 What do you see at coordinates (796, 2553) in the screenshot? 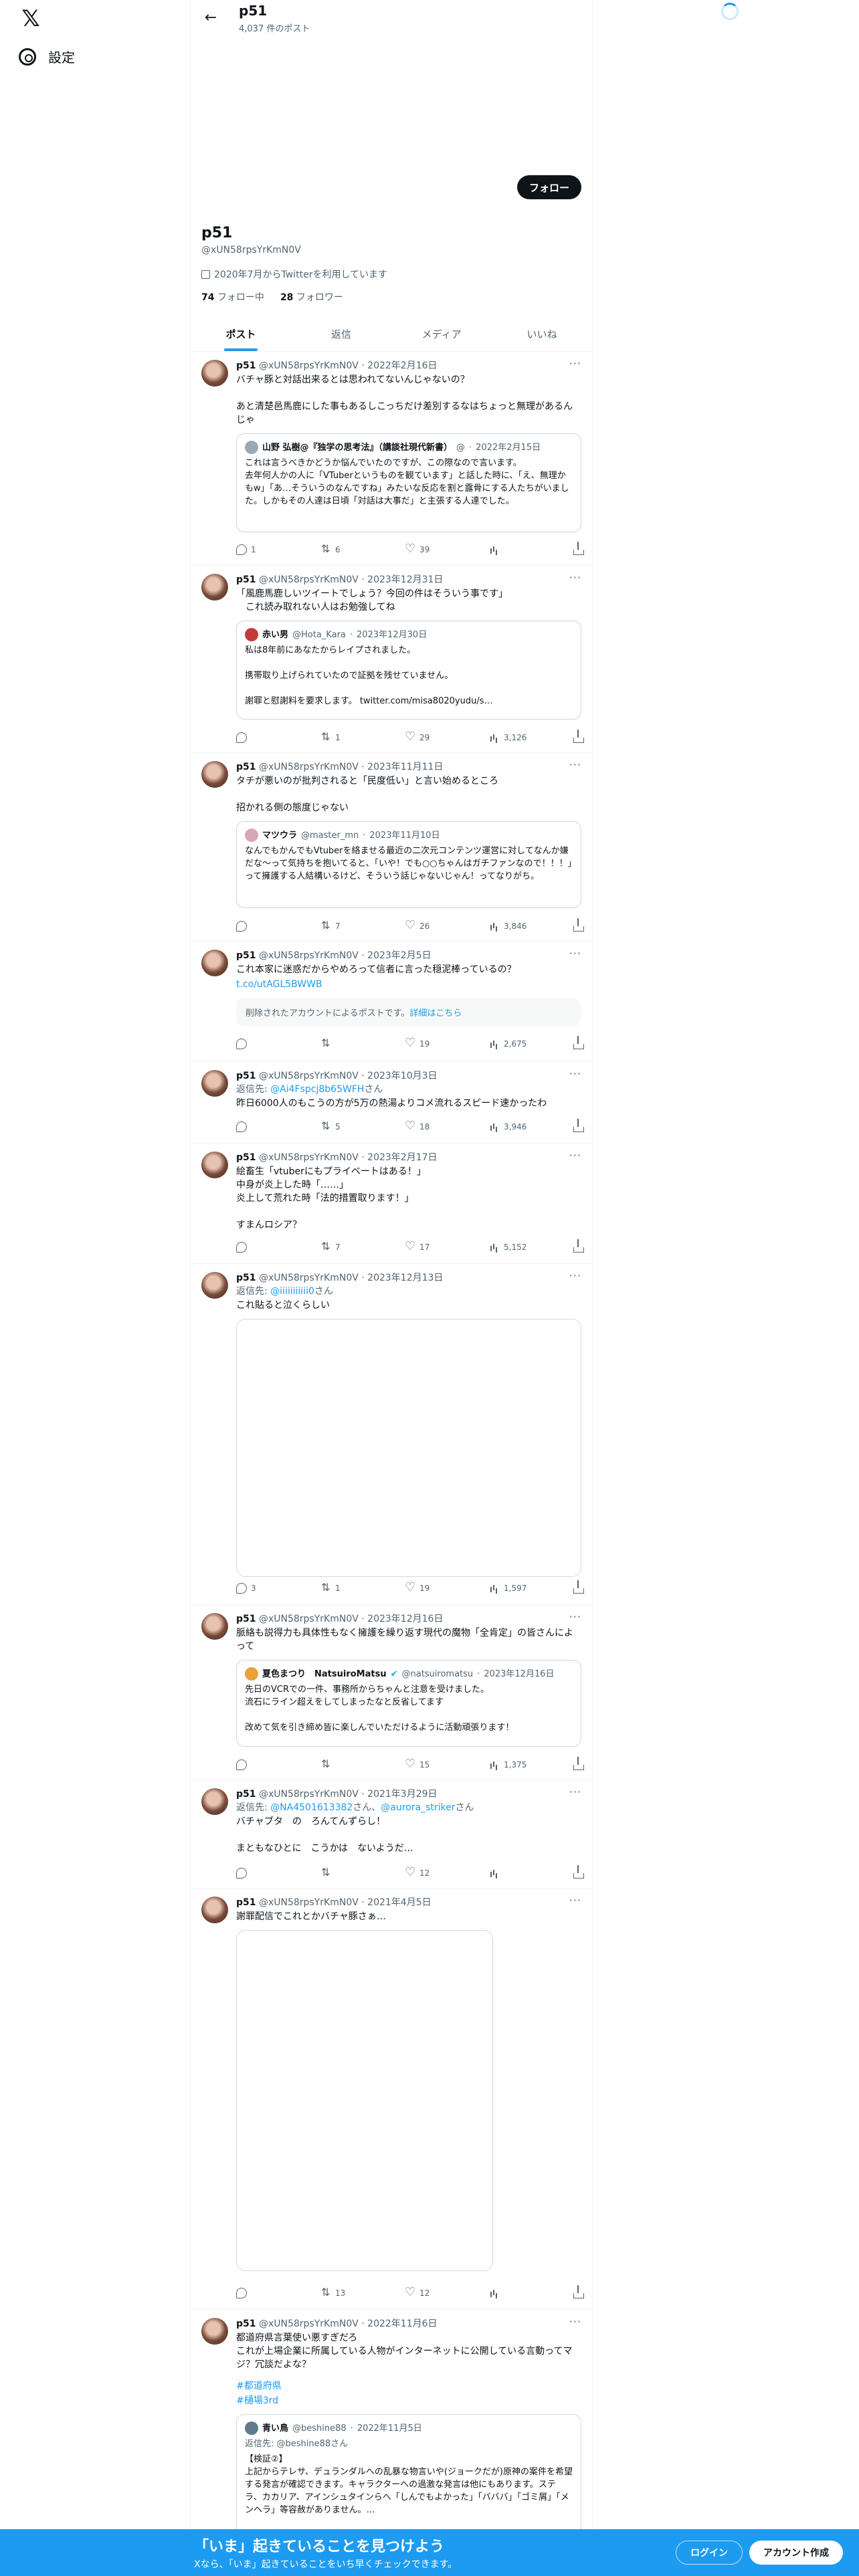
I see `signup-button: アカウント作成` at bounding box center [796, 2553].